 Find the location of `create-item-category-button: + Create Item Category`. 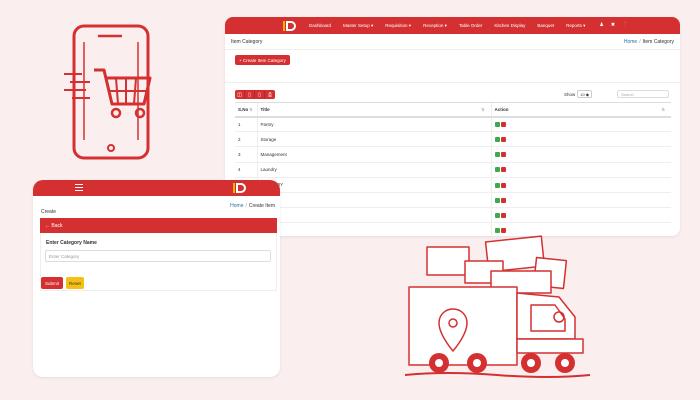

create-item-category-button: + Create Item Category is located at coordinates (262, 60).